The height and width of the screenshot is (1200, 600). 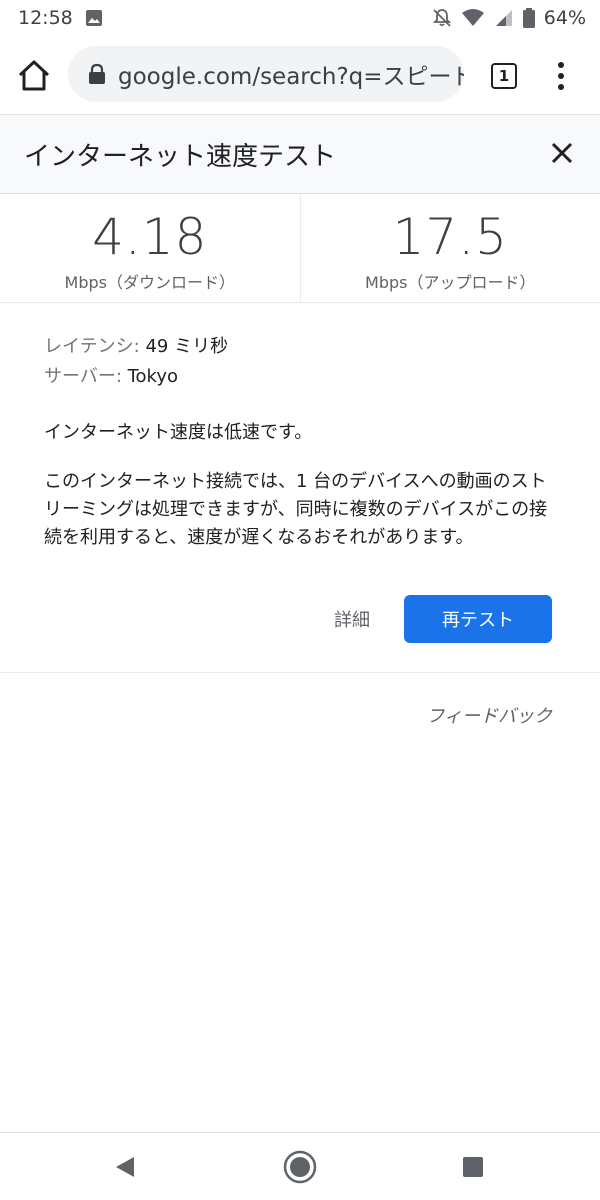 I want to click on download-result: 4.18 Mbps（ダウンロード）, so click(x=150, y=248).